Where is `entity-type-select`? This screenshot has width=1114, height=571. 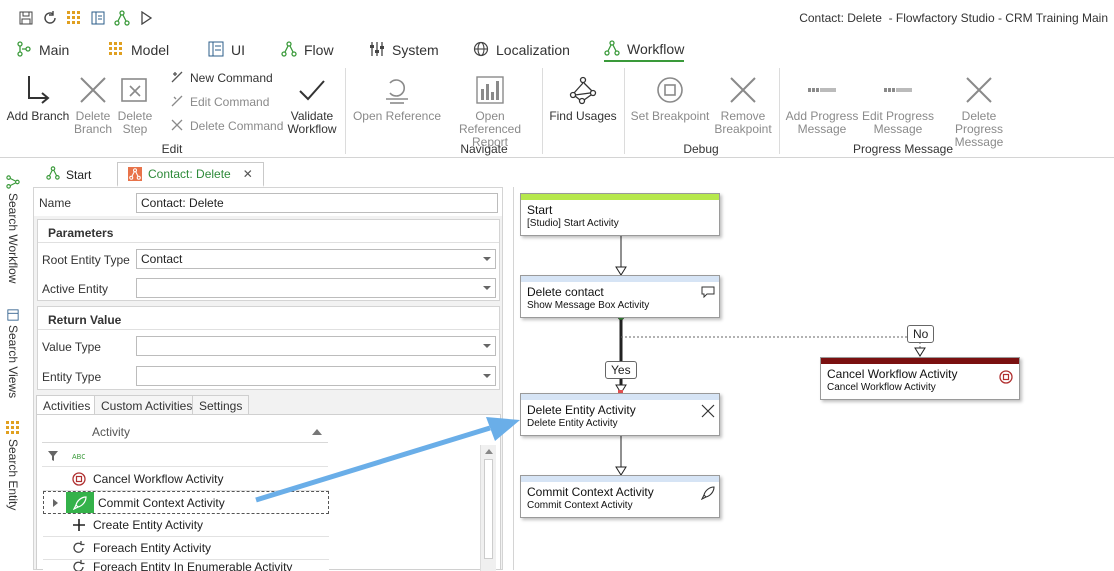
entity-type-select is located at coordinates (316, 376).